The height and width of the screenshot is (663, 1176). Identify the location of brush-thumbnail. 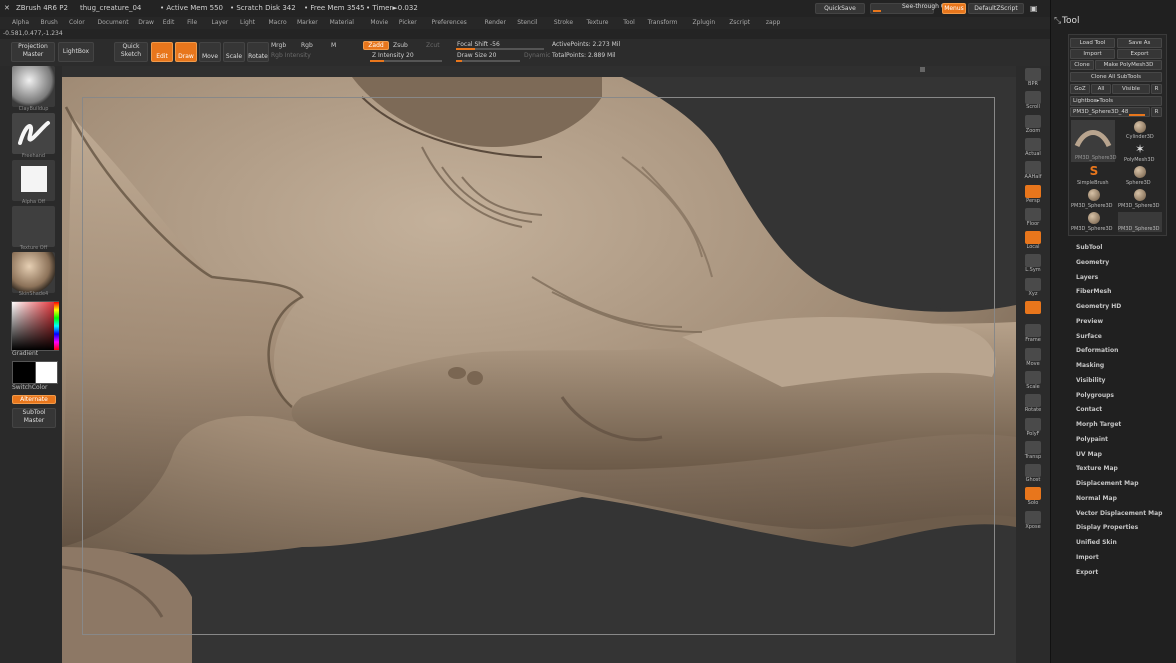
(33, 86).